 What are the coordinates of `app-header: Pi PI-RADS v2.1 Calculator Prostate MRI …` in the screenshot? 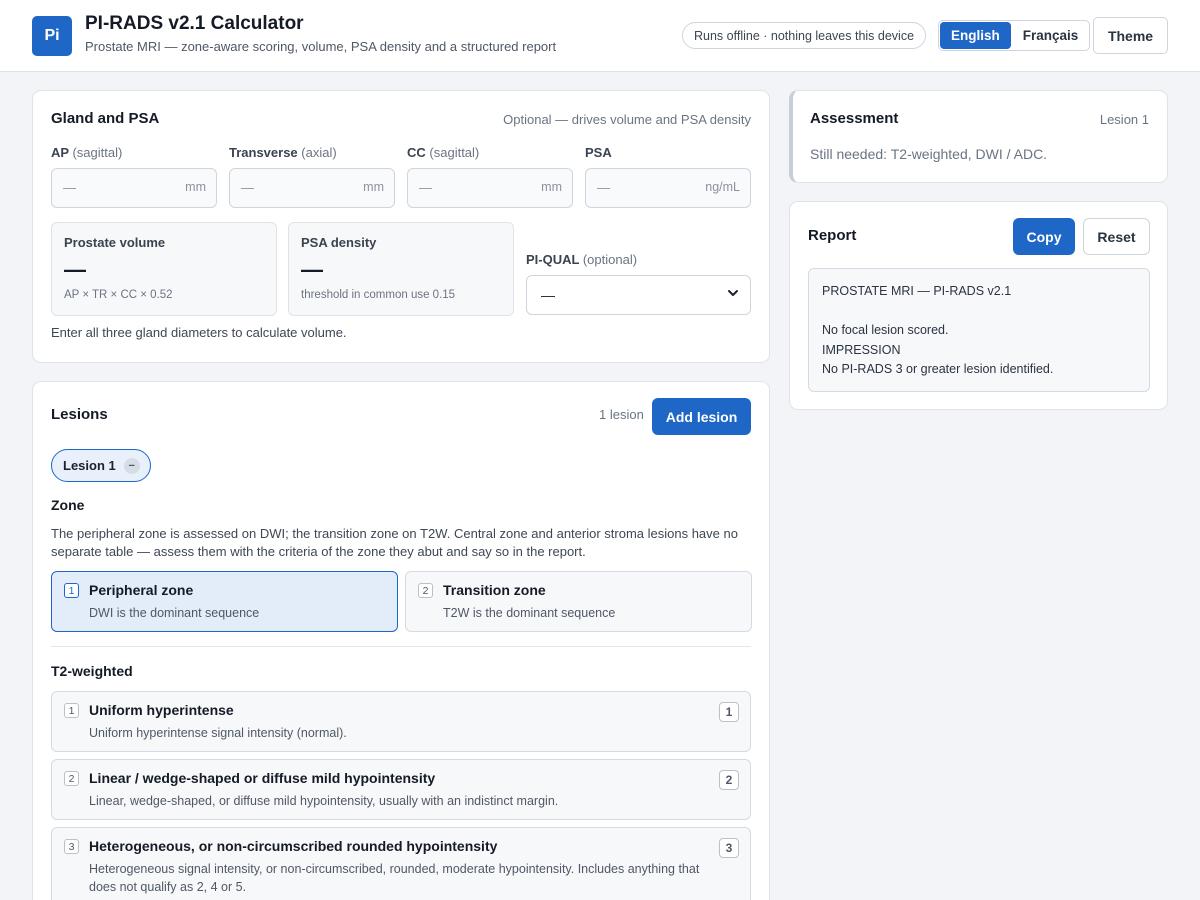 It's located at (600, 36).